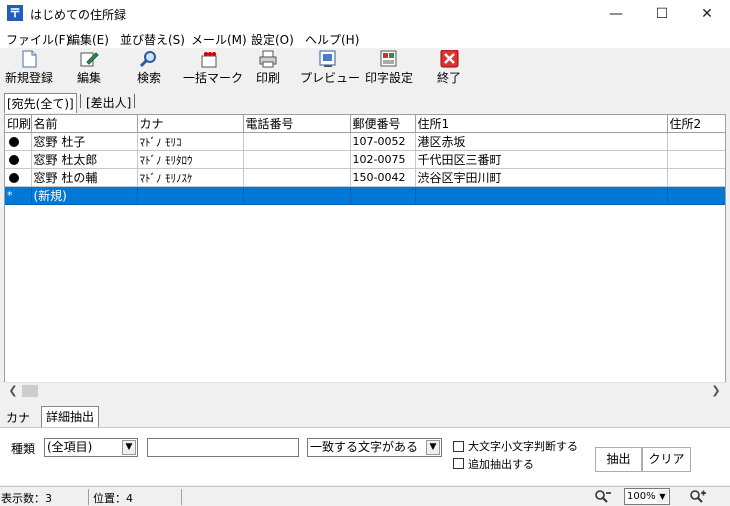 This screenshot has width=730, height=506. Describe the element at coordinates (148, 78) in the screenshot. I see `search-label: 検索` at that location.